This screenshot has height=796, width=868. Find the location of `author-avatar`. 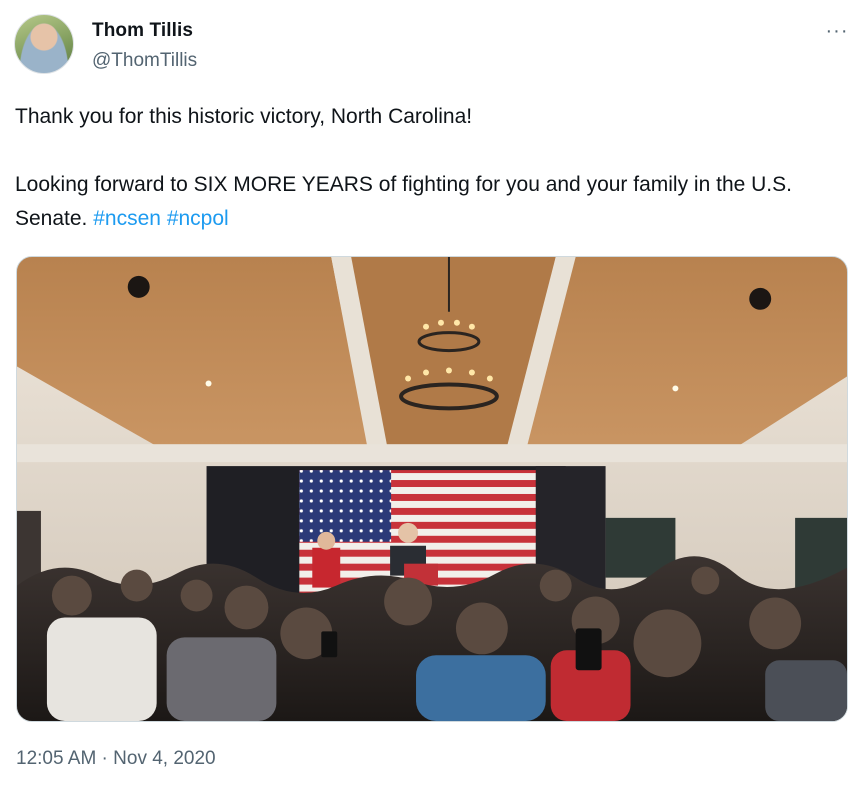

author-avatar is located at coordinates (44, 44).